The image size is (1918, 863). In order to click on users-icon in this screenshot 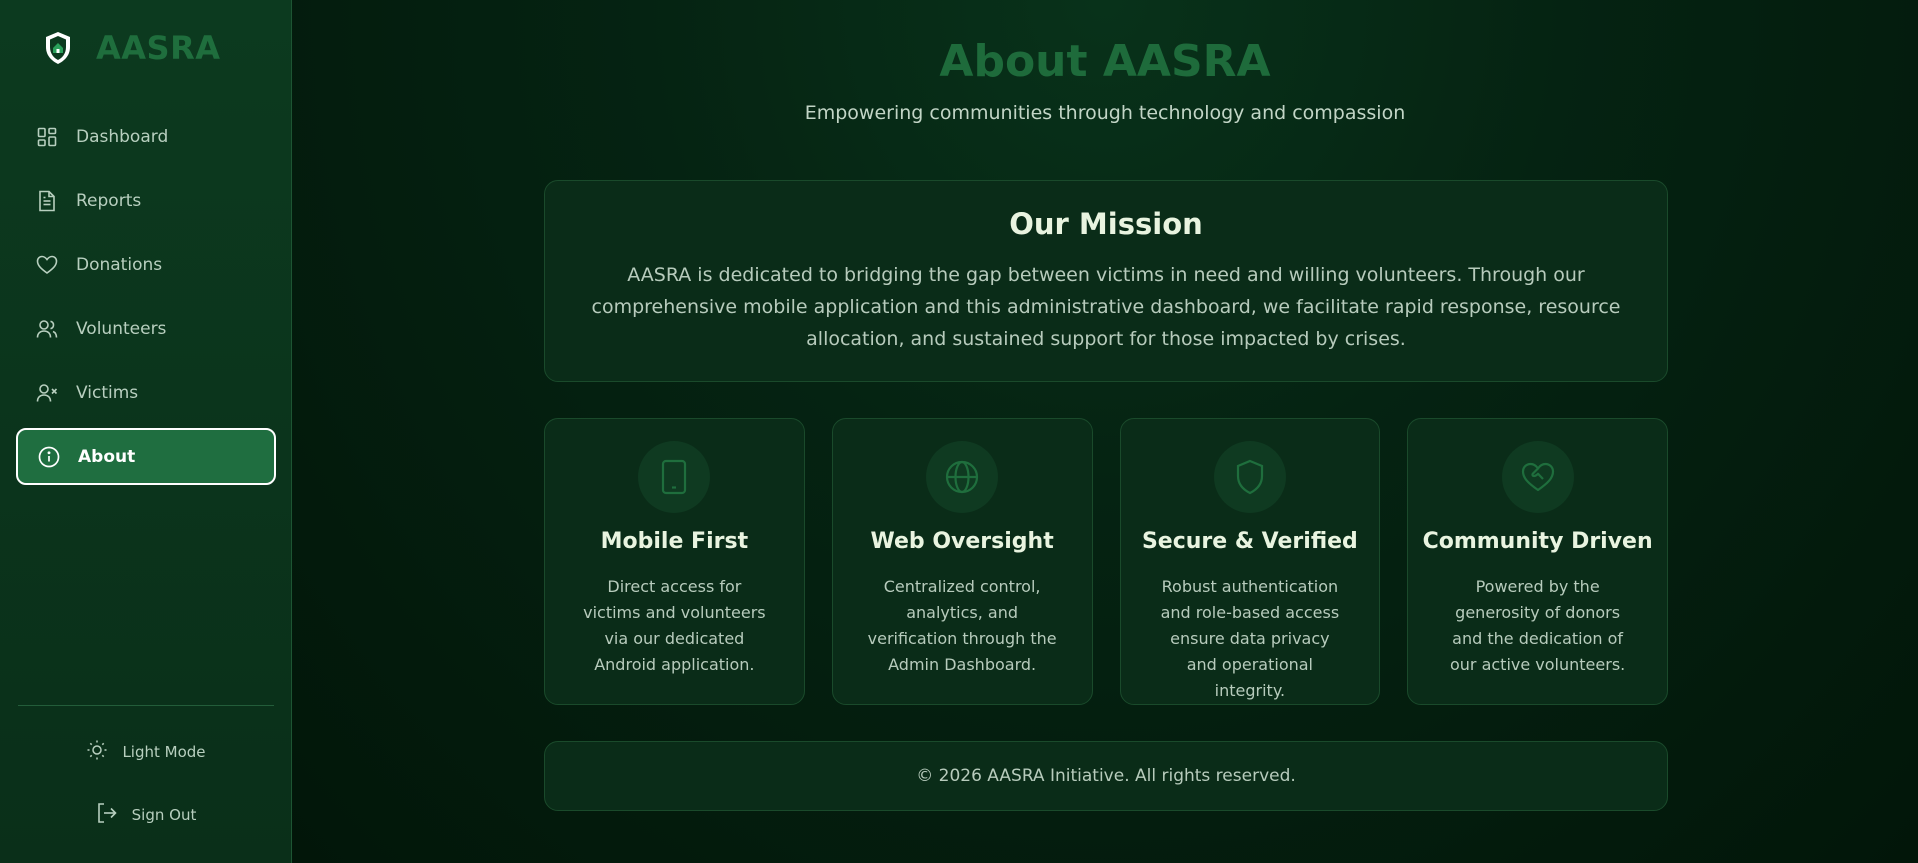, I will do `click(47, 329)`.